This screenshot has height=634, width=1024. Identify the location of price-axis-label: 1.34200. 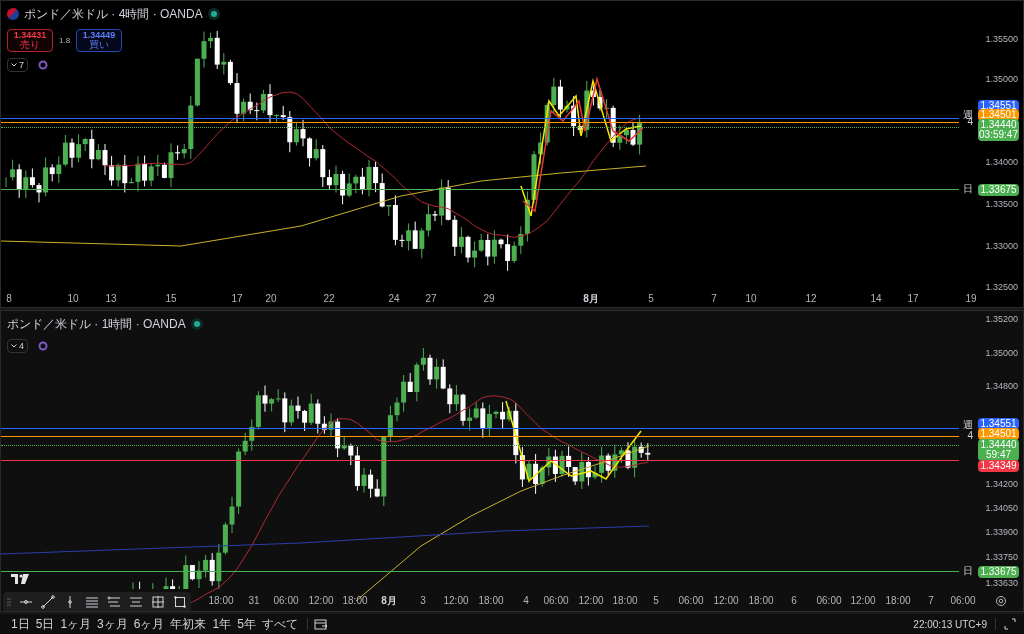
(1001, 484).